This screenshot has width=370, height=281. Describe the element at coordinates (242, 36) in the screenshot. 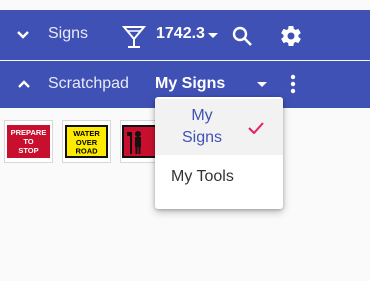

I see `search-icon` at that location.